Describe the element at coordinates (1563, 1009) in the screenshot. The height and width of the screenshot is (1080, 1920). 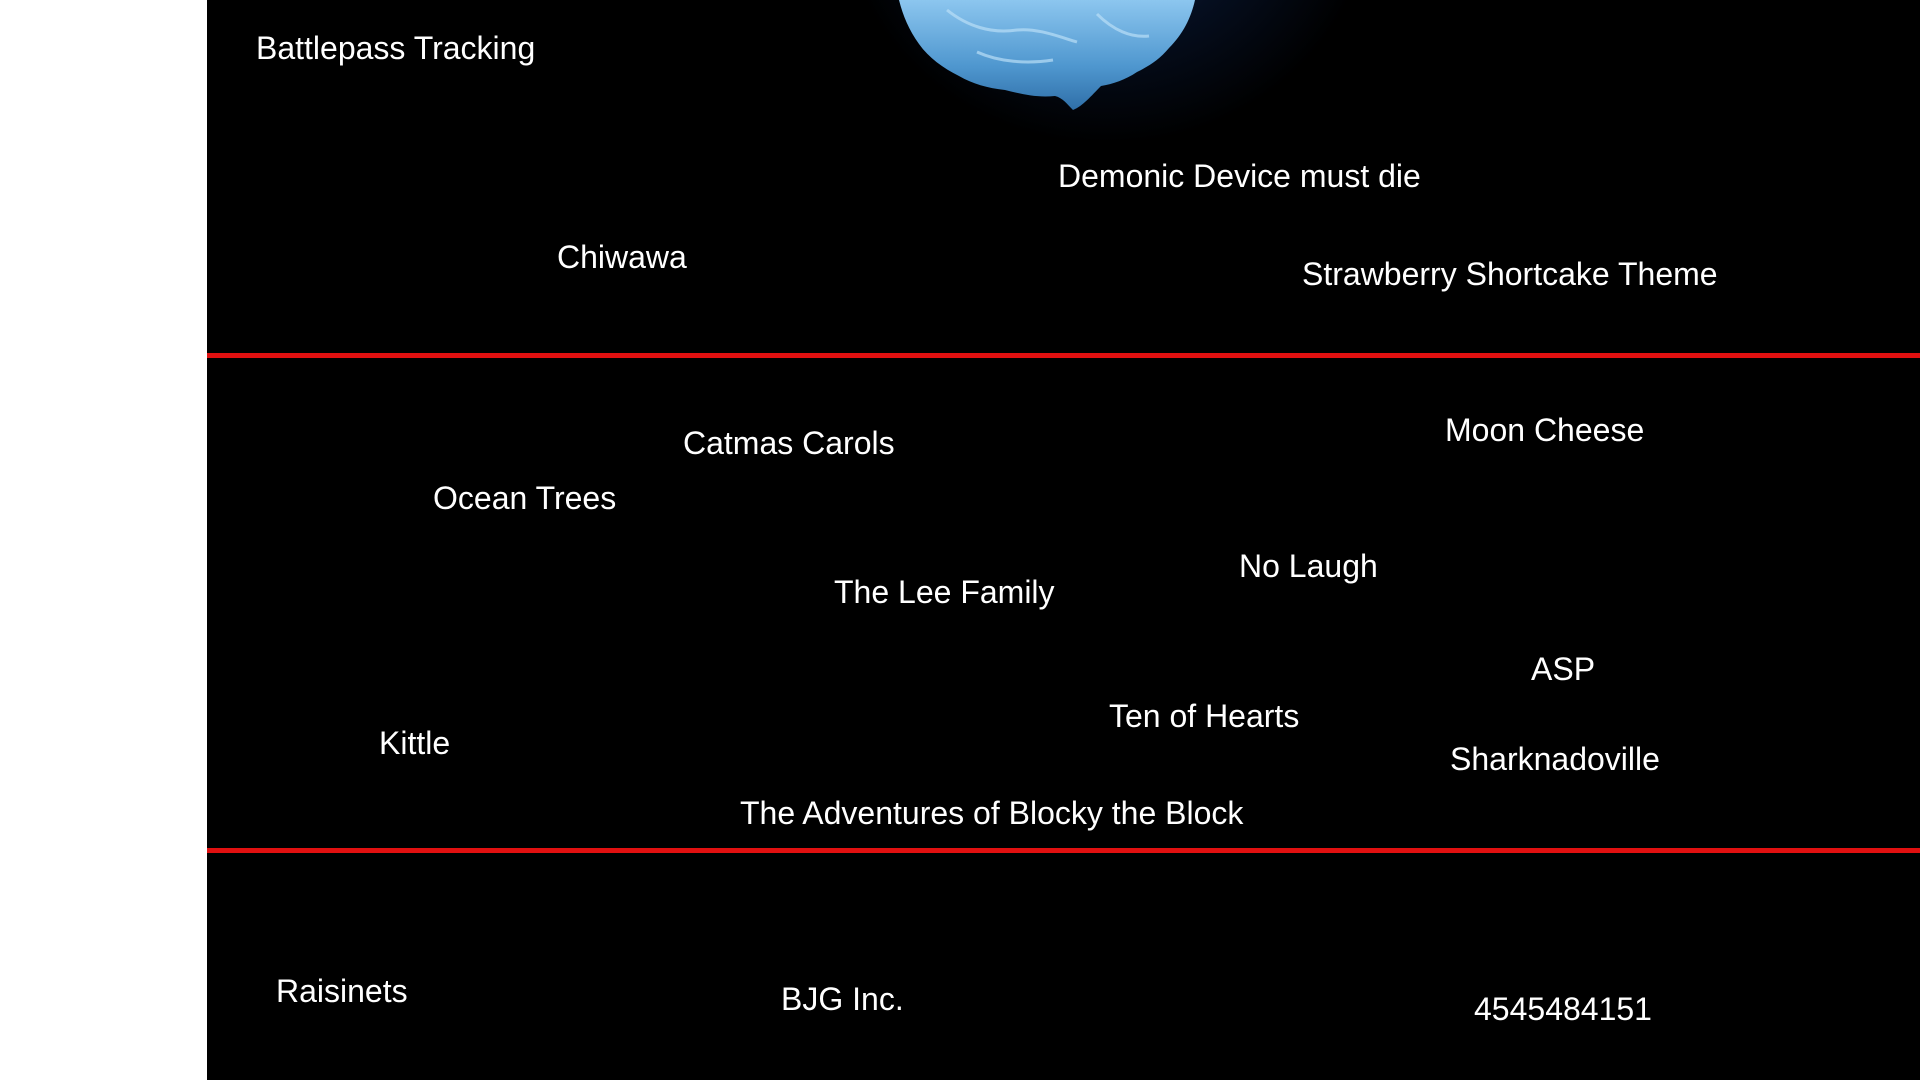
I see `tier-item: 4545484151` at that location.